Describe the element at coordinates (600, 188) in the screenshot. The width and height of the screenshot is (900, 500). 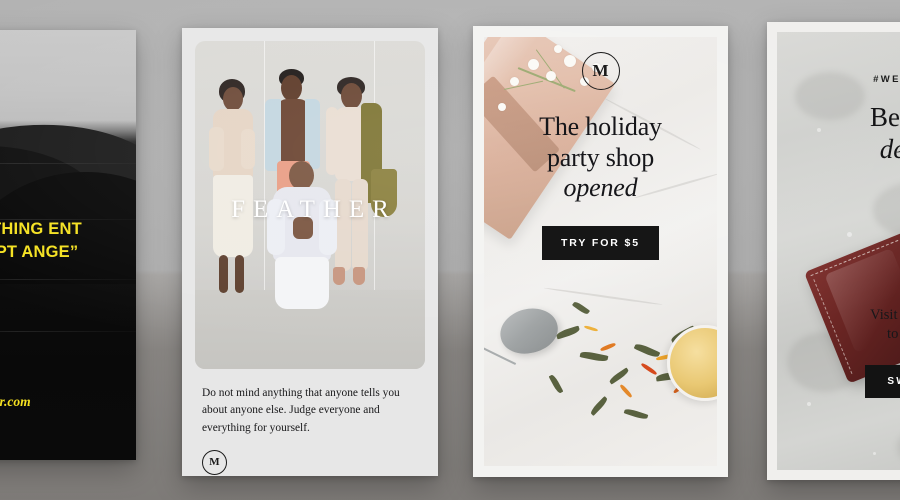
I see `headline-emphasis: opened` at that location.